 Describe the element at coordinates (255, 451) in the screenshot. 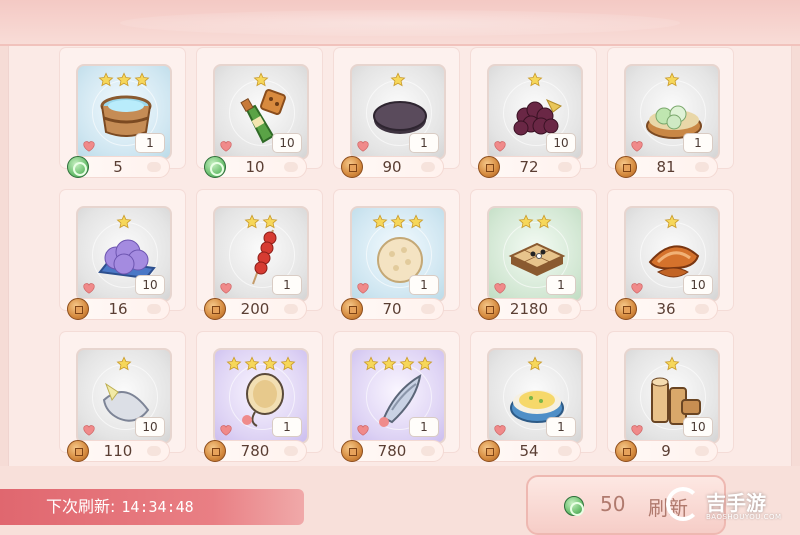

I see `item-price: 780` at that location.